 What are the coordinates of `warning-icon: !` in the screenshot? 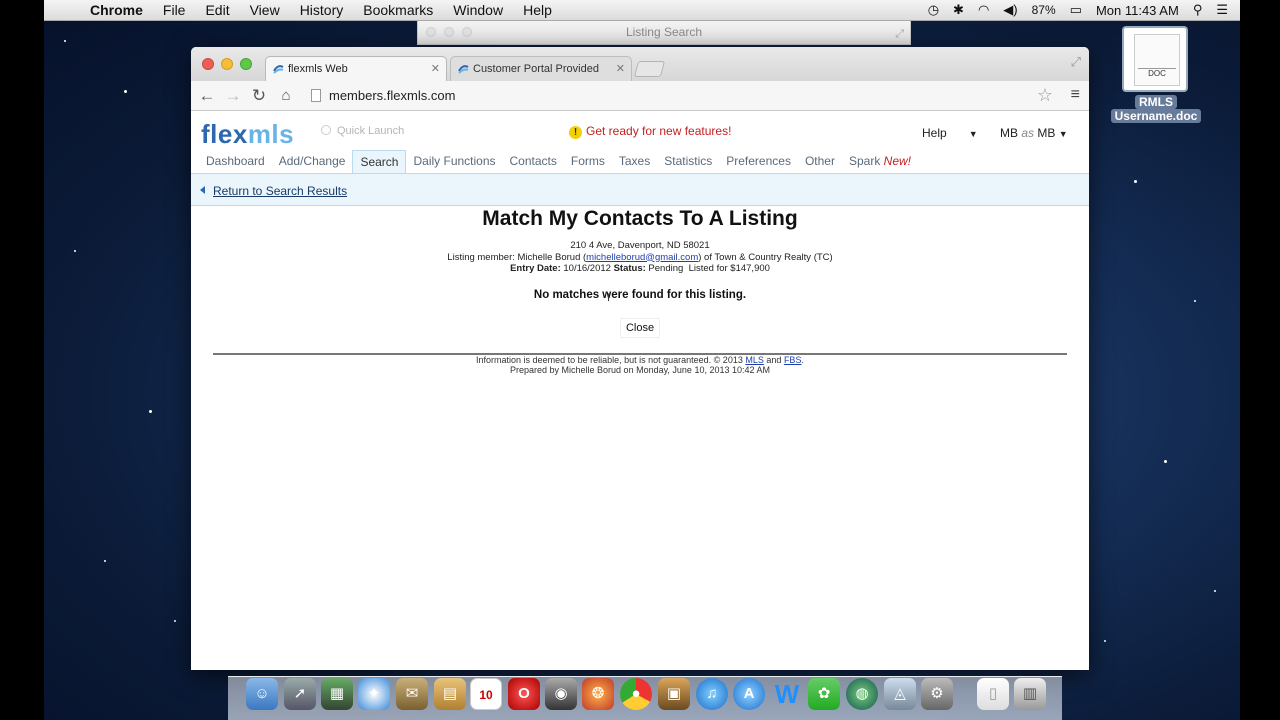 It's located at (575, 132).